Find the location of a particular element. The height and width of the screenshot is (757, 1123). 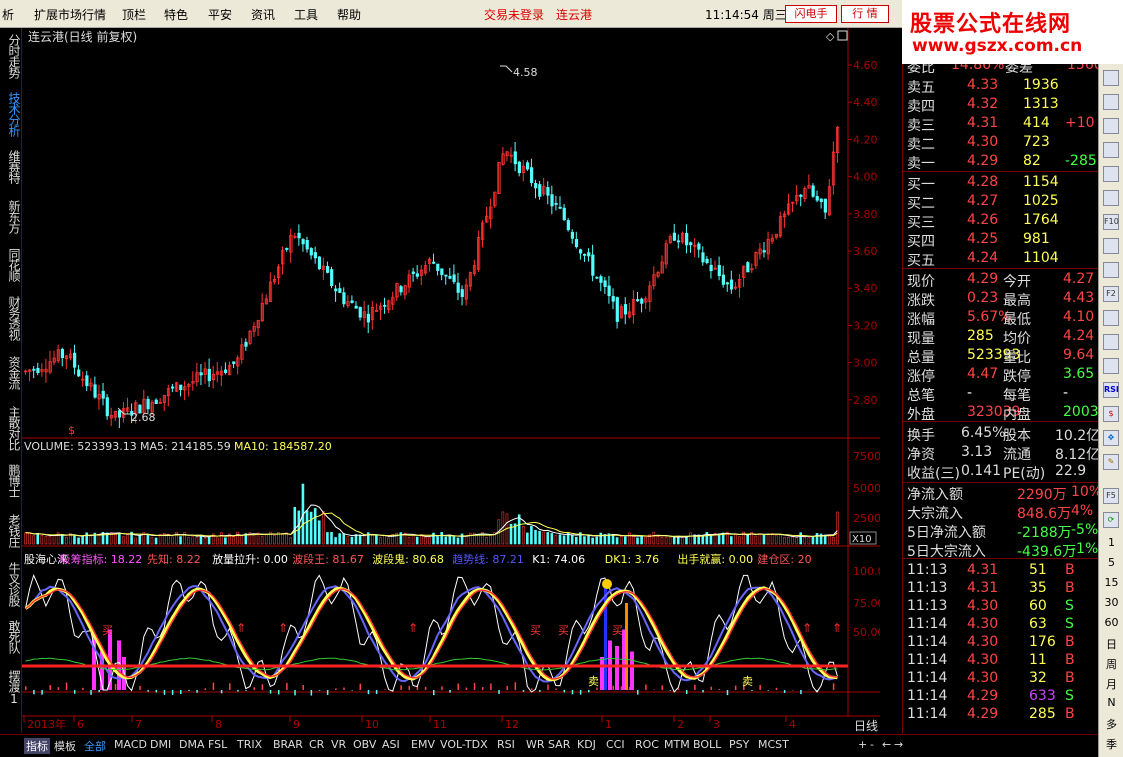

refresh-icon: ⟳ is located at coordinates (1111, 520).